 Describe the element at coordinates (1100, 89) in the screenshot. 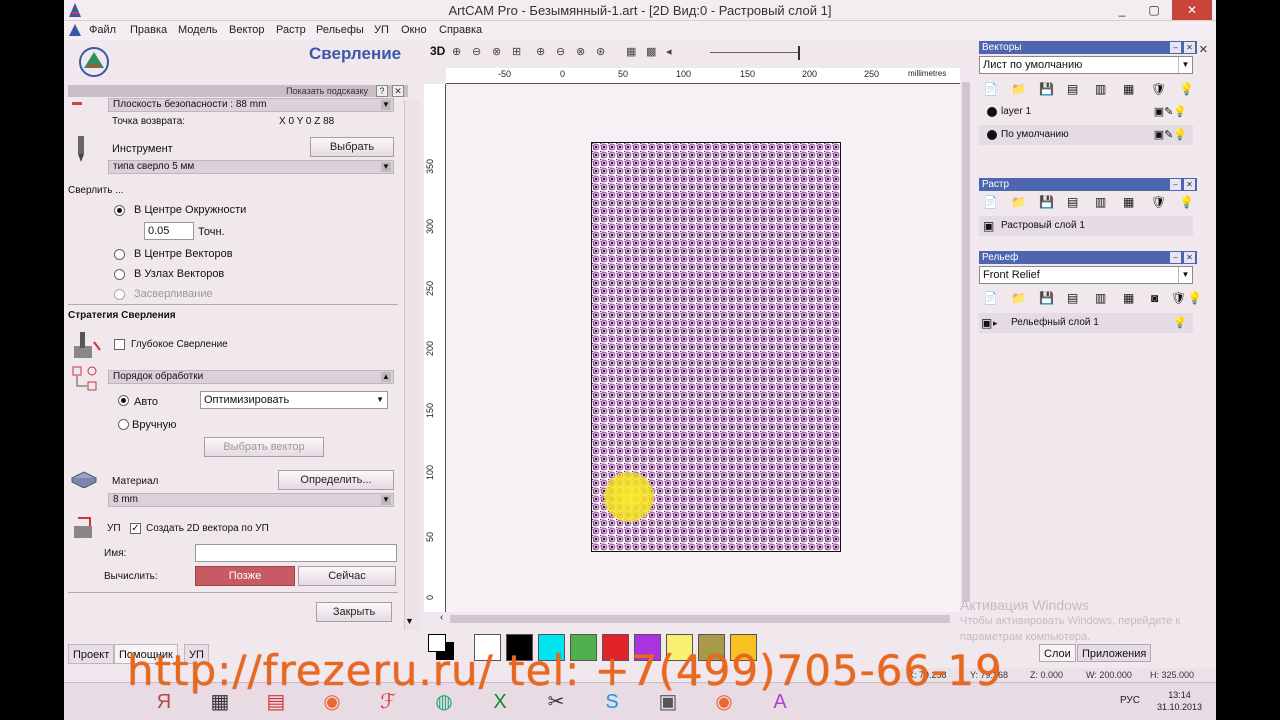

I see `layer-move-icon: ▥` at that location.